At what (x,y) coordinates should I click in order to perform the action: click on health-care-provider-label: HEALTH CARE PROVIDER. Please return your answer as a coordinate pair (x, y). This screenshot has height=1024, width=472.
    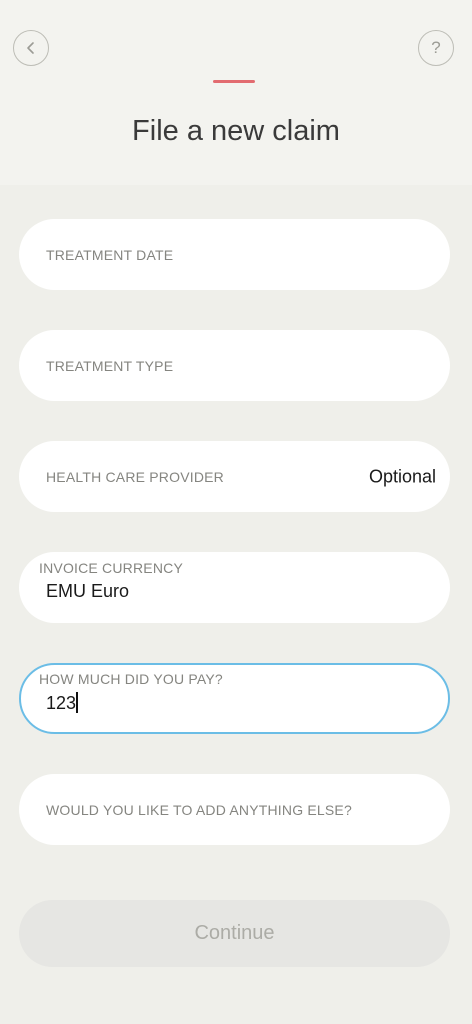
    Looking at the image, I should click on (135, 476).